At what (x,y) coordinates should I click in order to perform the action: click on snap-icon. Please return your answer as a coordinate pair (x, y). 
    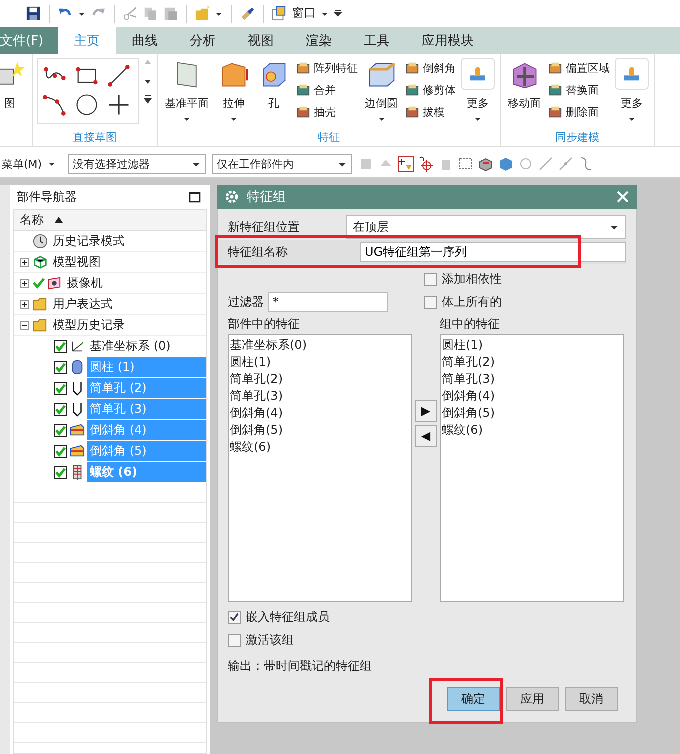
    Looking at the image, I should click on (426, 164).